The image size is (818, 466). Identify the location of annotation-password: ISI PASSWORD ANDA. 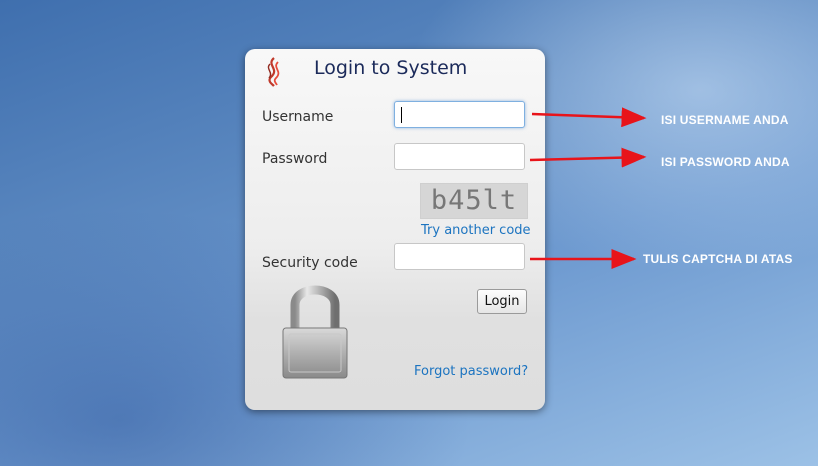
(725, 162).